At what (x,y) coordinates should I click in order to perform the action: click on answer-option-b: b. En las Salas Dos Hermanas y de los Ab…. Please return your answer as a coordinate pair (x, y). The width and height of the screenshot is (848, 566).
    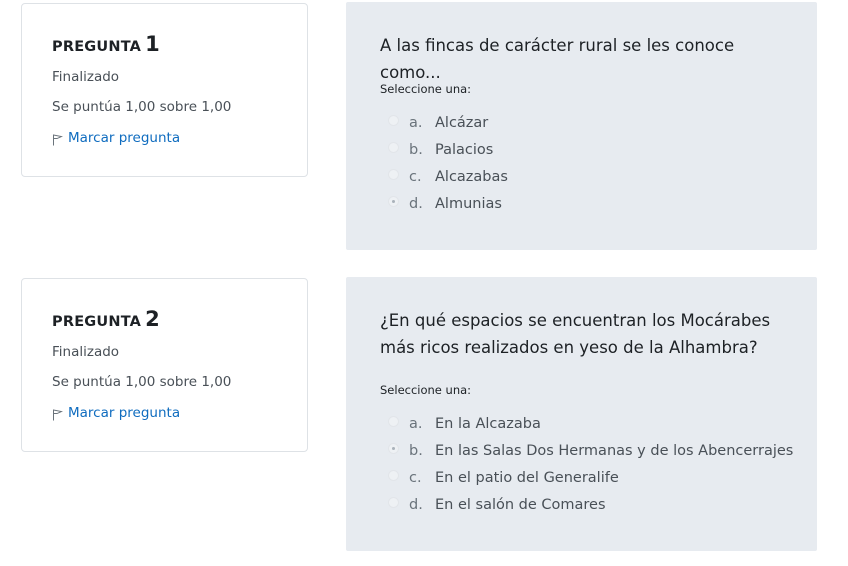
    Looking at the image, I should click on (590, 450).